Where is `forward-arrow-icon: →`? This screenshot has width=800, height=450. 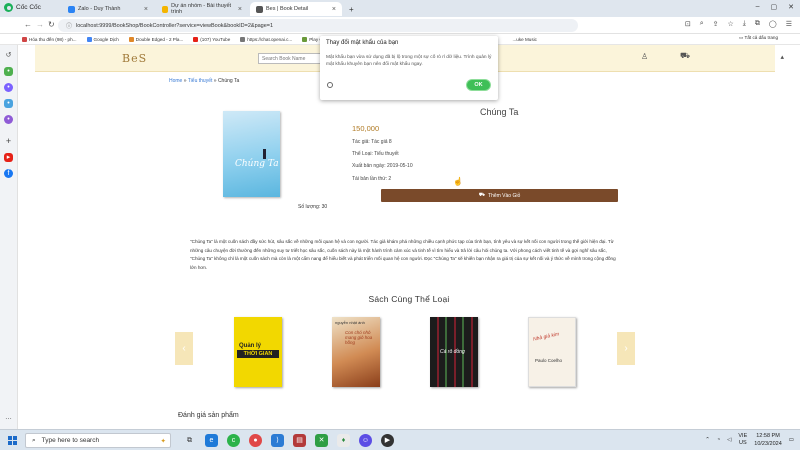
forward-arrow-icon: → is located at coordinates (40, 24).